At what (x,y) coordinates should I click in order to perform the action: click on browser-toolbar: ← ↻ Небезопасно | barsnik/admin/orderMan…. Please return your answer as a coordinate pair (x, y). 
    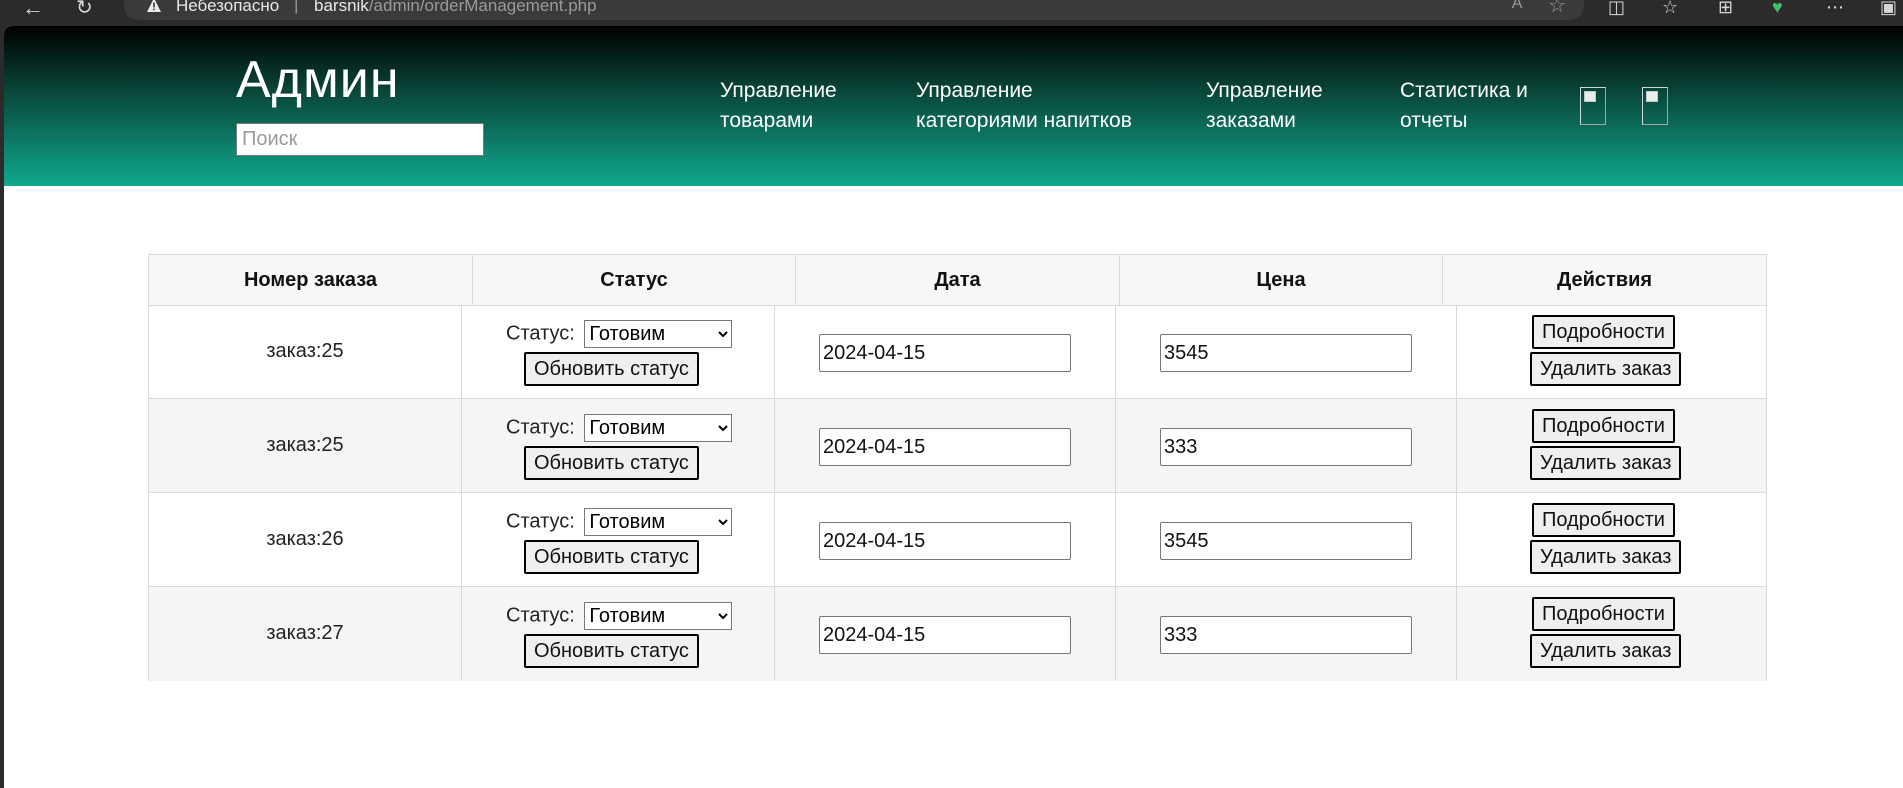
    Looking at the image, I should click on (951, 12).